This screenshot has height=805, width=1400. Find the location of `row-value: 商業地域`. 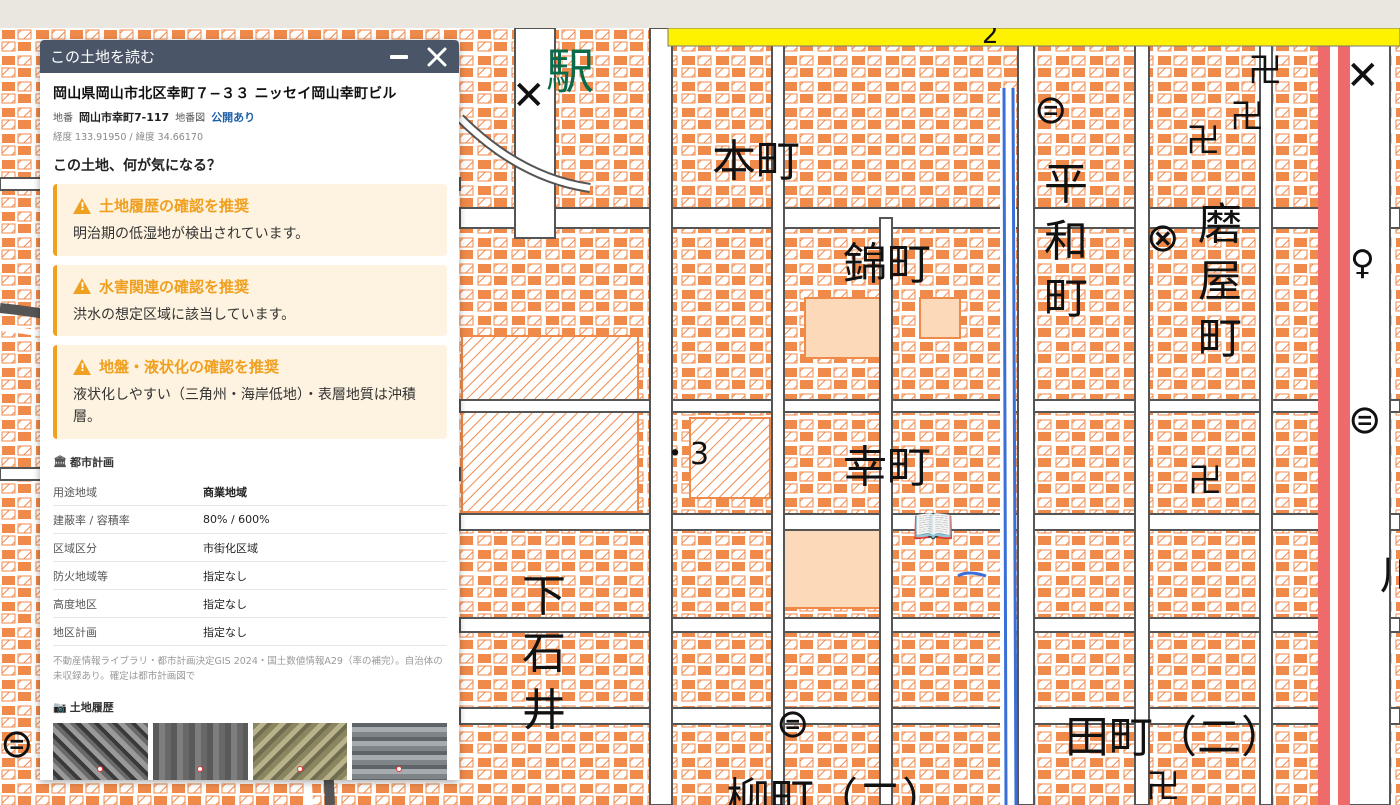

row-value: 商業地域 is located at coordinates (325, 491).